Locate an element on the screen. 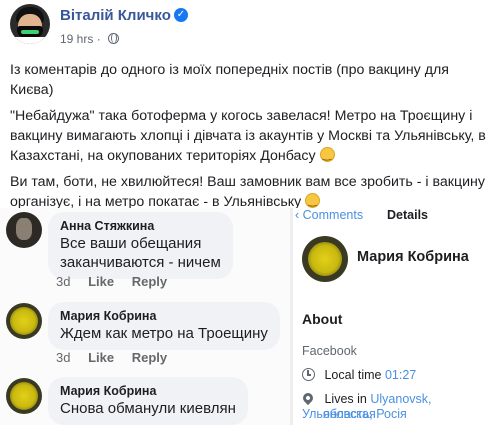 The image size is (497, 425). comment-bubble: Мария Кобрина Снова обманули киевлян is located at coordinates (148, 401).